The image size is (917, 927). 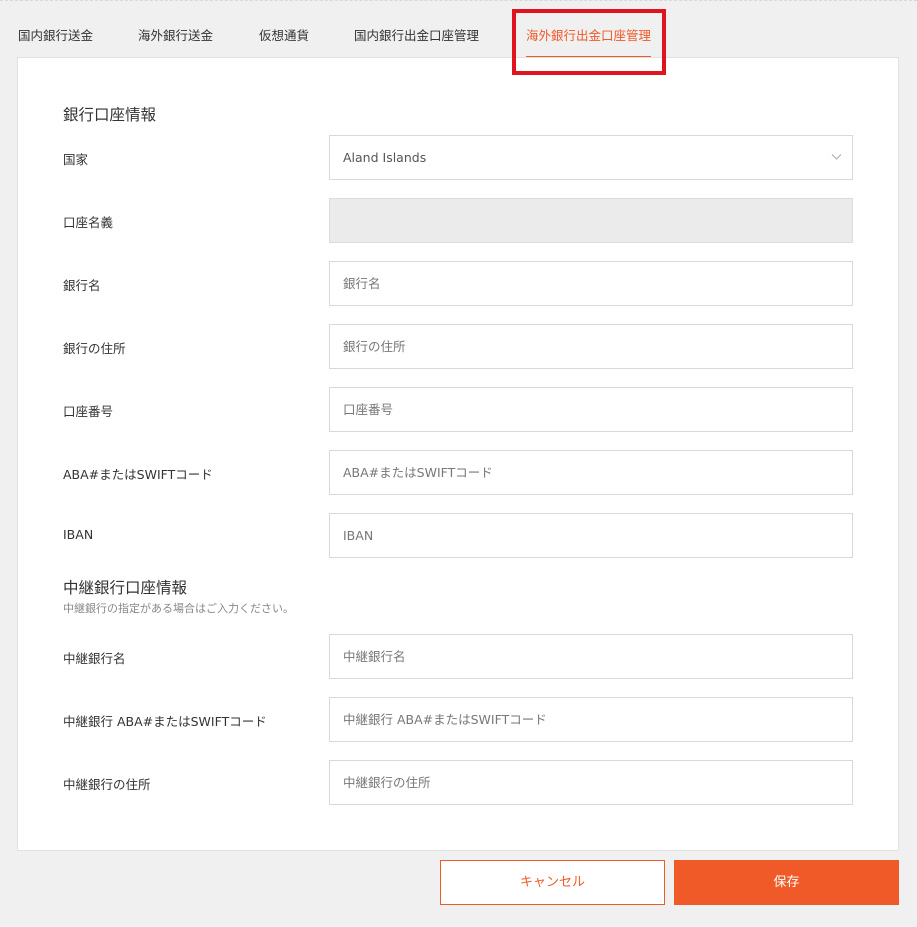 What do you see at coordinates (107, 784) in the screenshot?
I see `intermediary-address-label: 中継銀行の住所` at bounding box center [107, 784].